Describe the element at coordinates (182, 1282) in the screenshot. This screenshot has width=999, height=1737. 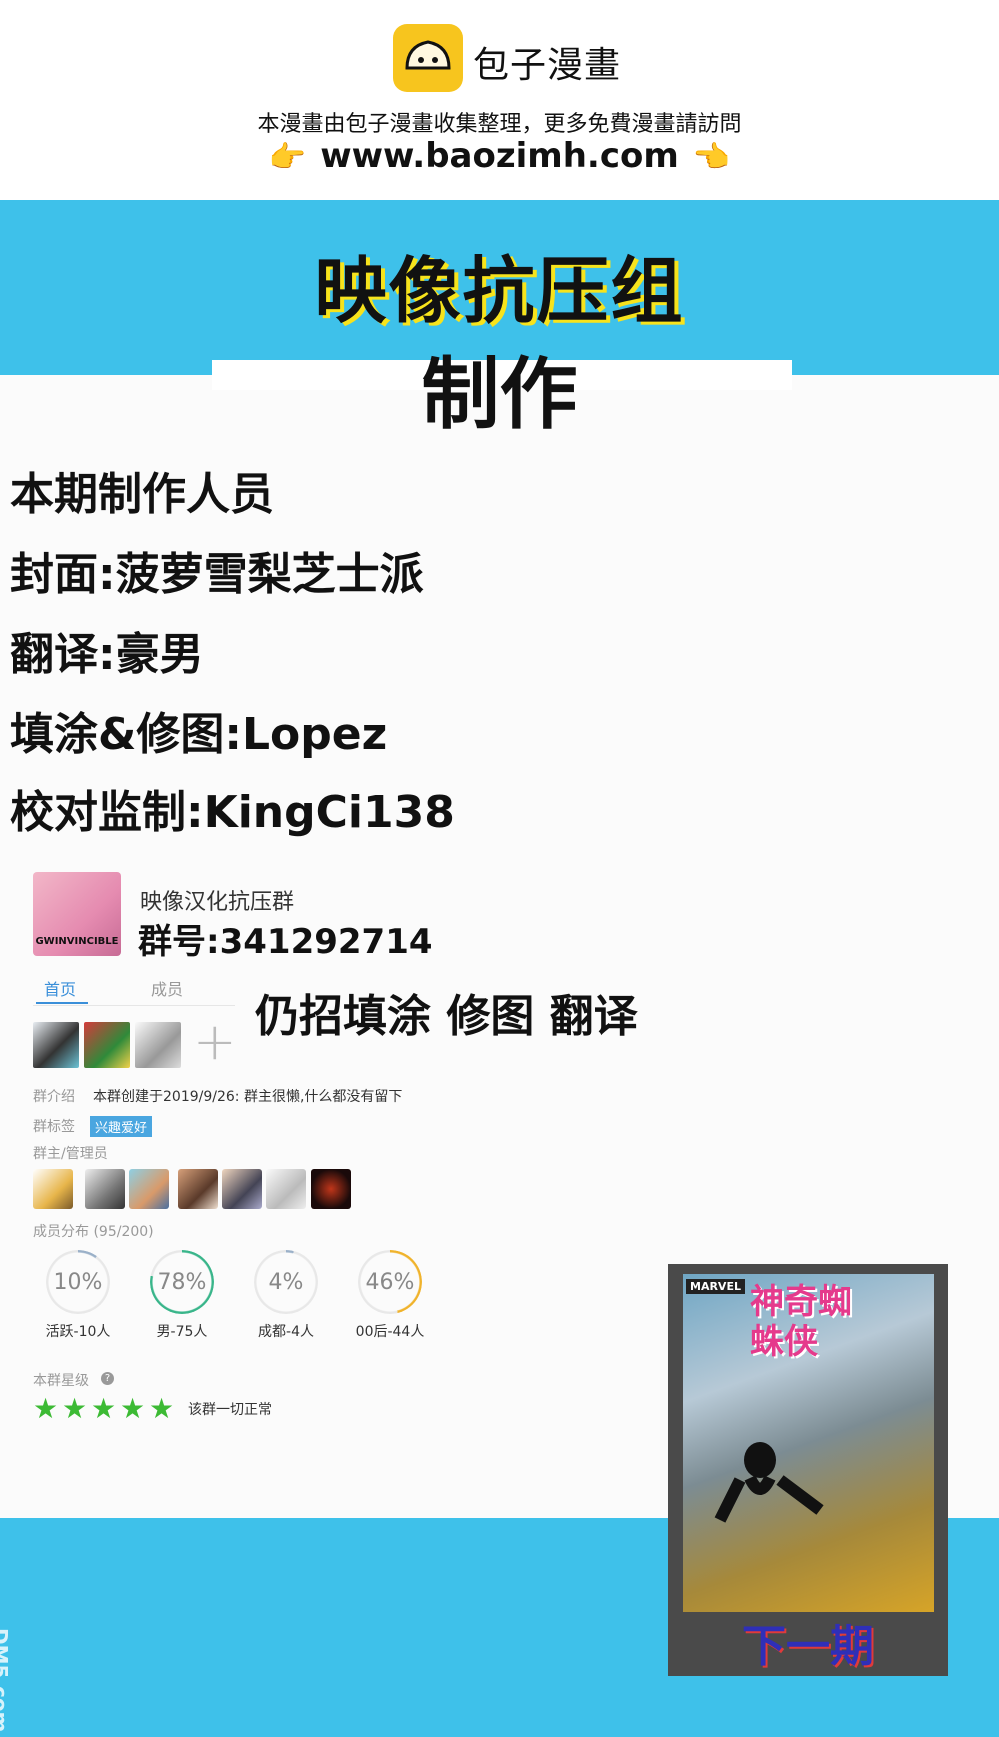
I see `stat-value: 78%` at that location.